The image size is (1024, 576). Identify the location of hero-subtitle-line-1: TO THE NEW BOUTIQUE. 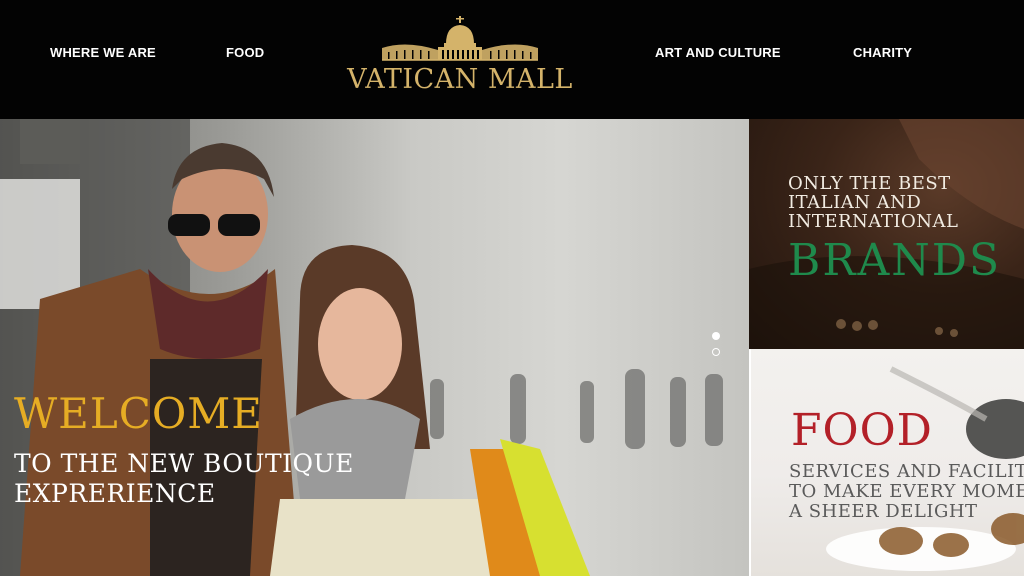
(184, 463).